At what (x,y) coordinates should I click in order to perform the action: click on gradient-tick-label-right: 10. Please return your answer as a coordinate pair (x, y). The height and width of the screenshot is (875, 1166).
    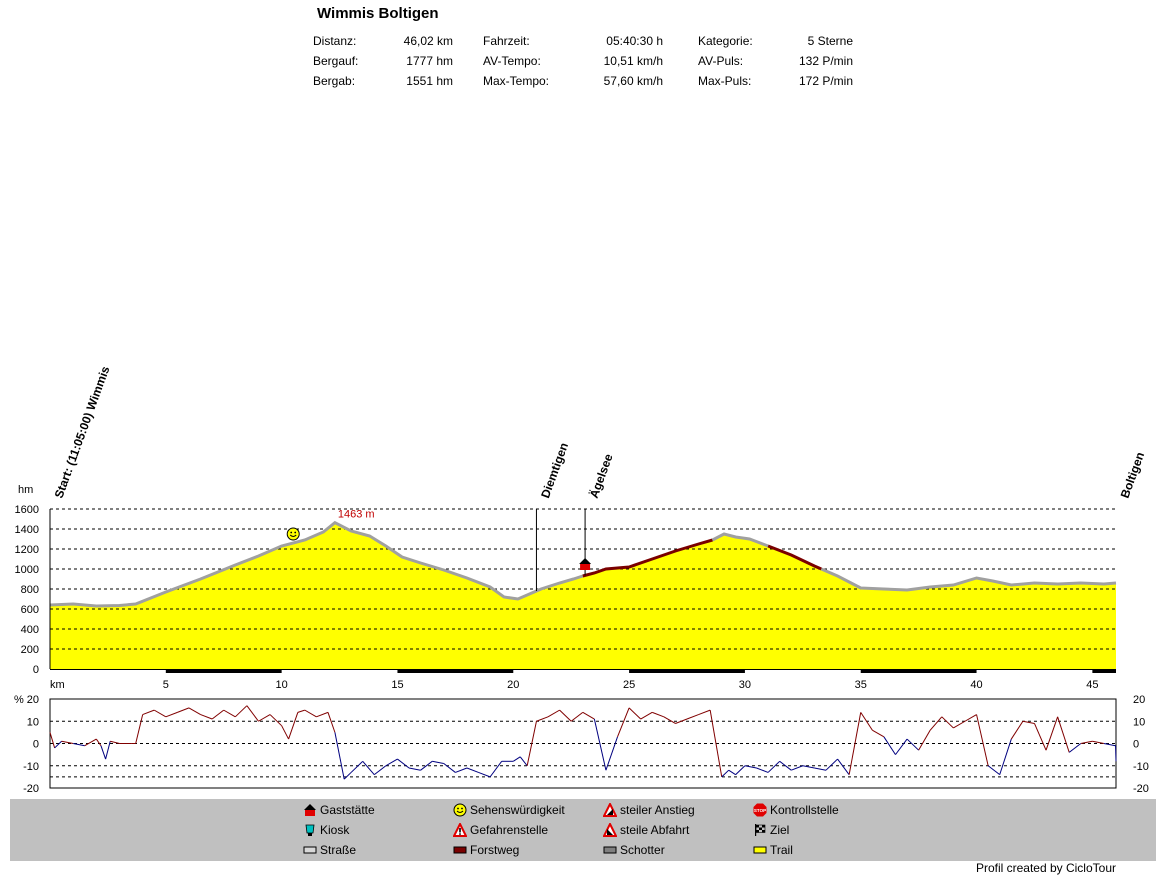
    Looking at the image, I should click on (1139, 722).